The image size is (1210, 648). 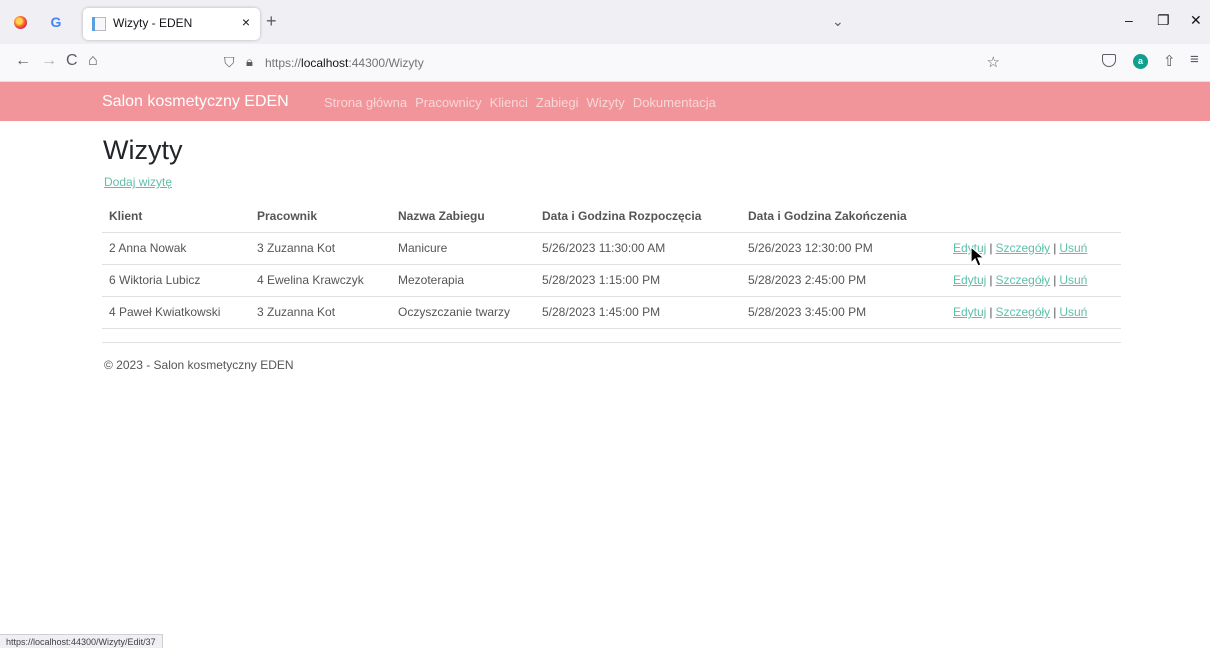 I want to click on header-end: Data i Godzina Zakończenia, so click(x=843, y=216).